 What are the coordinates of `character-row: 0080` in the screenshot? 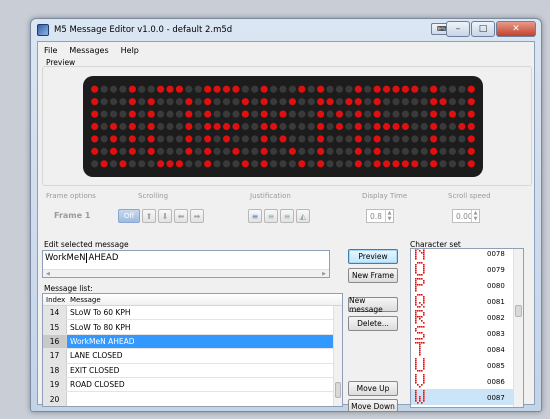 It's located at (463, 285).